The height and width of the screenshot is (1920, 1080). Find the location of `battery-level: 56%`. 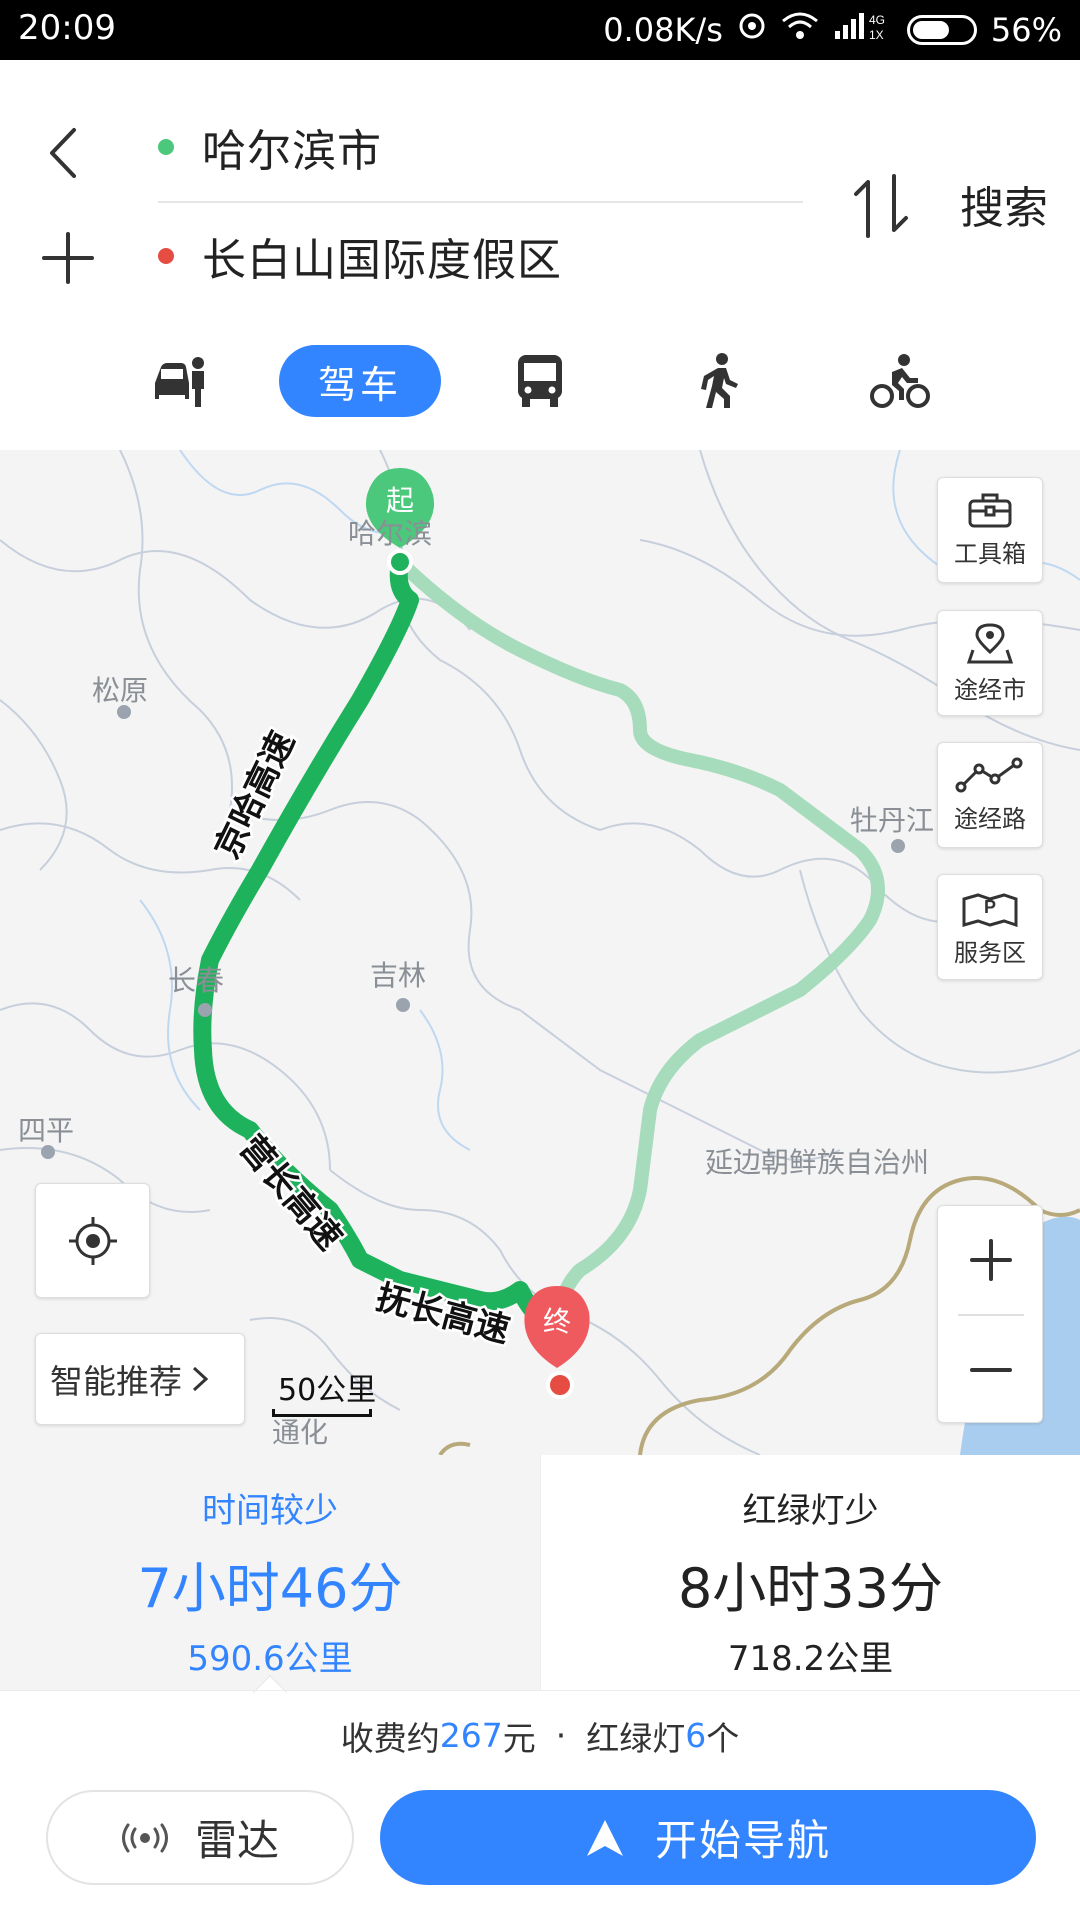

battery-level: 56% is located at coordinates (1026, 30).